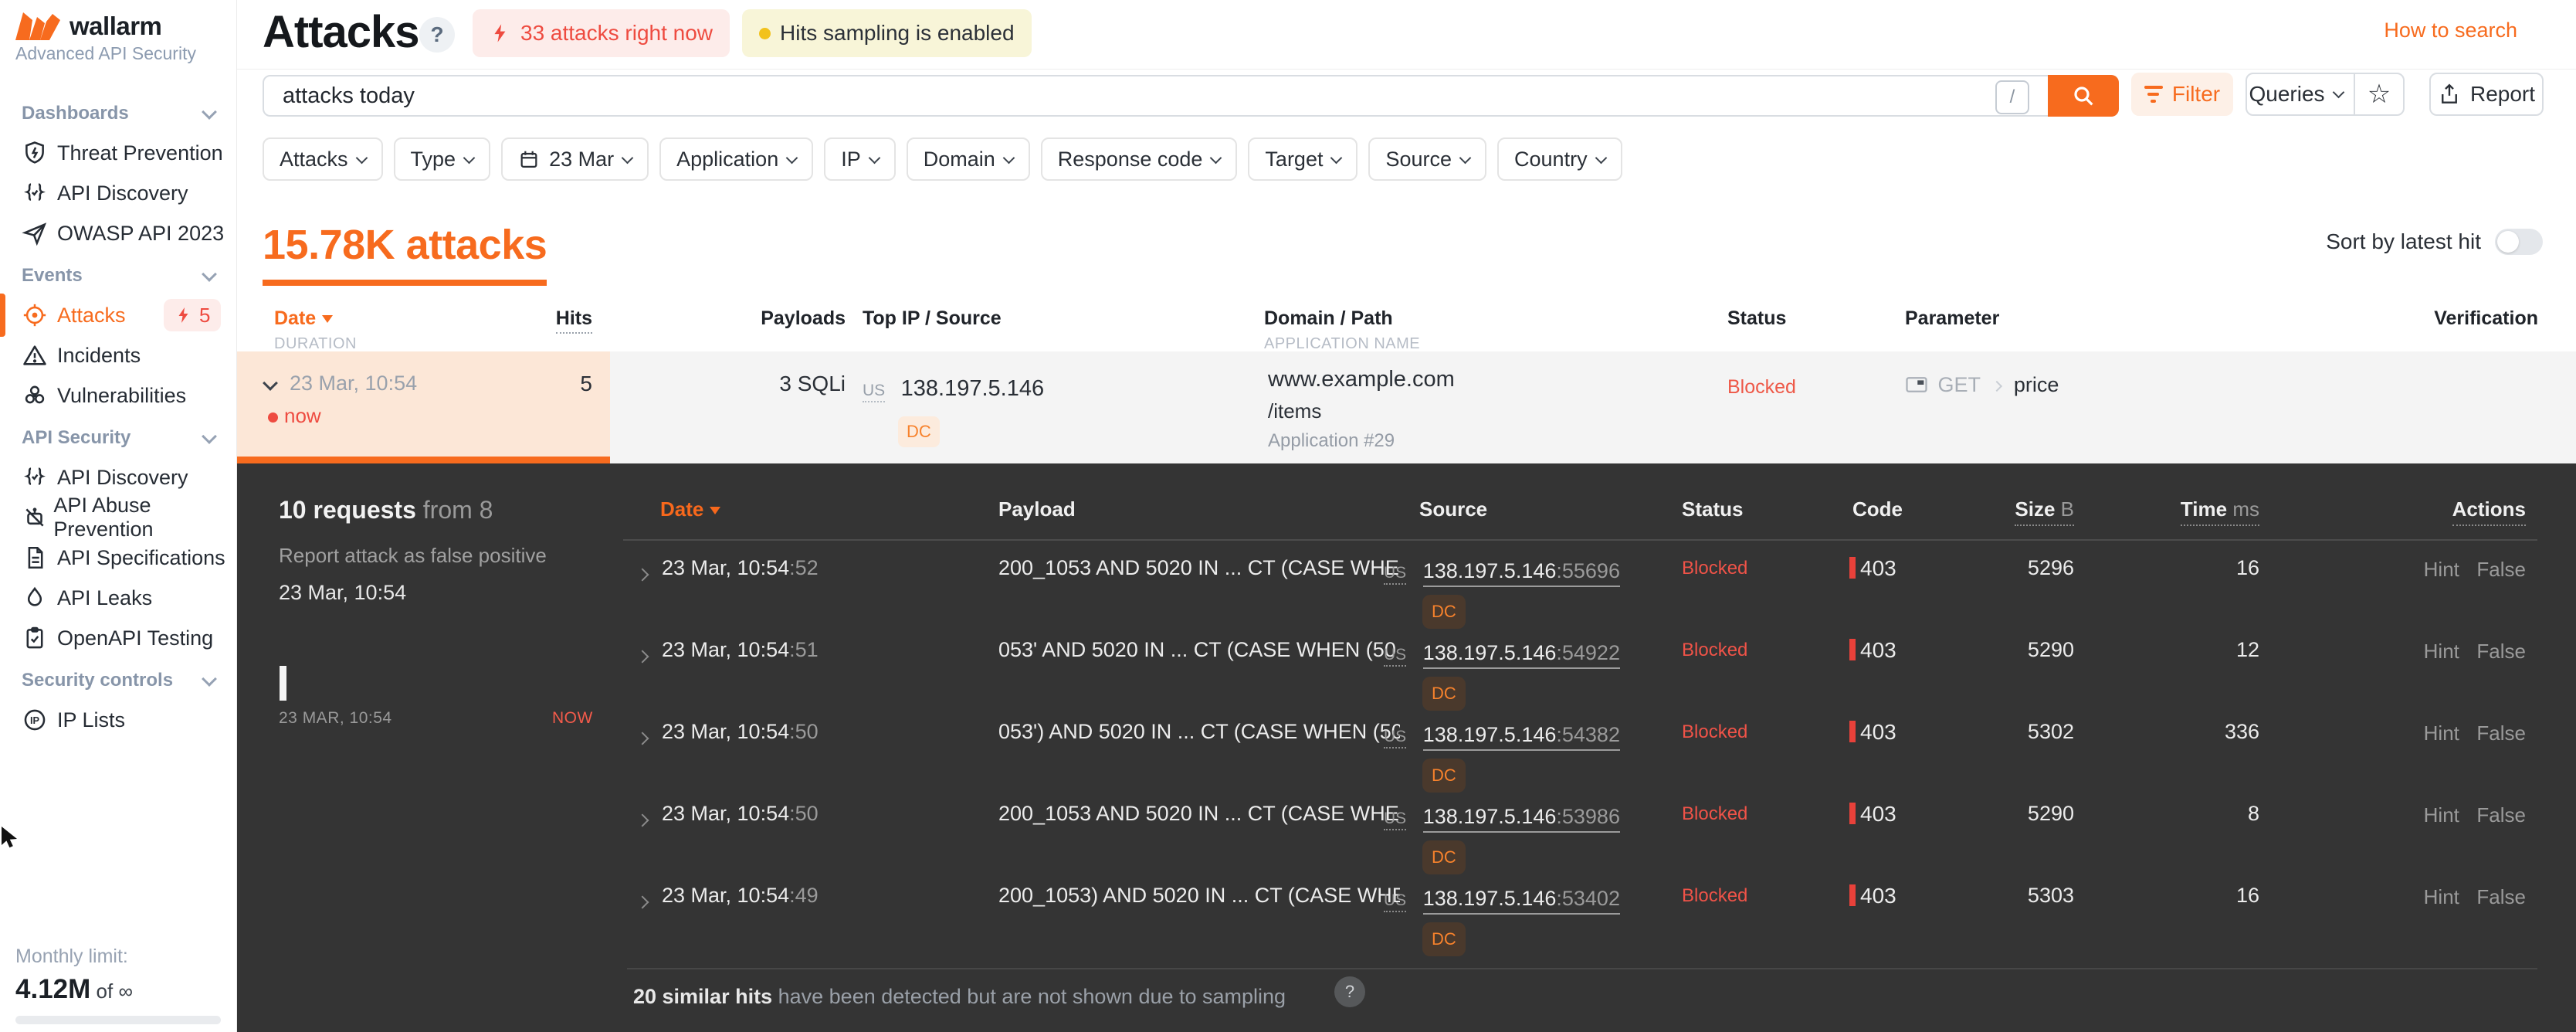 The height and width of the screenshot is (1032, 2576). I want to click on sort-toggle, so click(2519, 242).